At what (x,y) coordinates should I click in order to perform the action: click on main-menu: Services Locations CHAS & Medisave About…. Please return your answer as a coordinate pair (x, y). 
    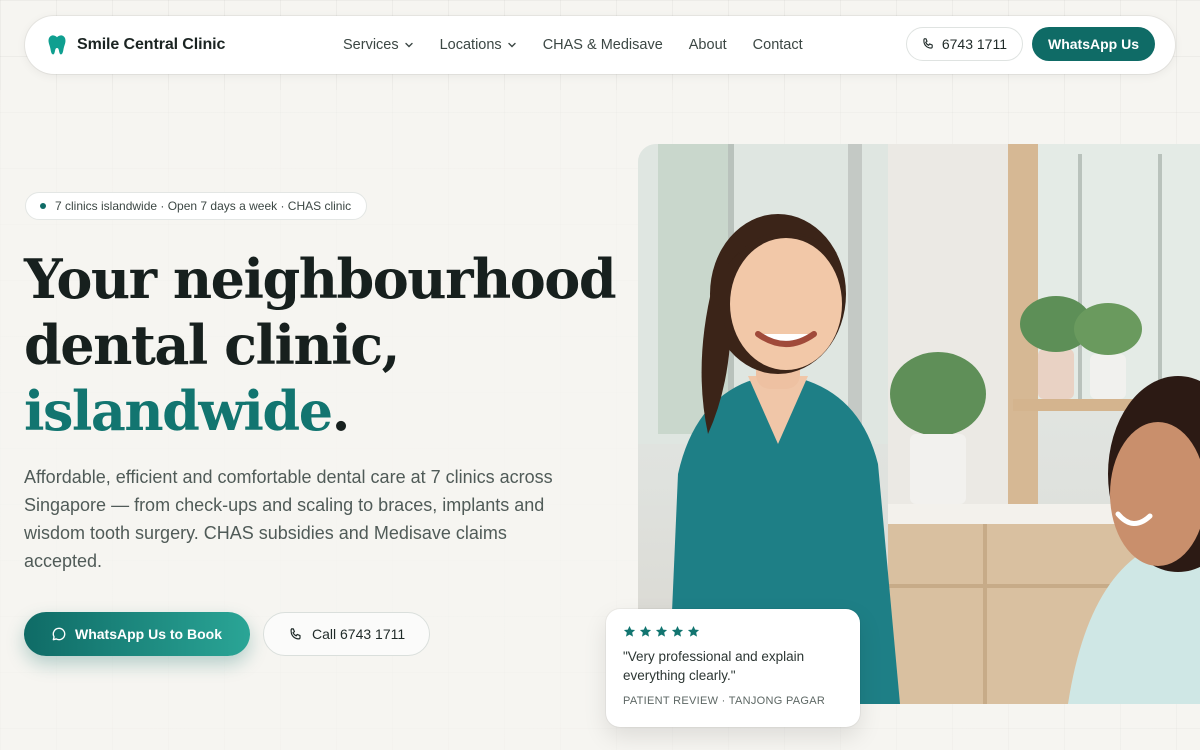
    Looking at the image, I should click on (573, 45).